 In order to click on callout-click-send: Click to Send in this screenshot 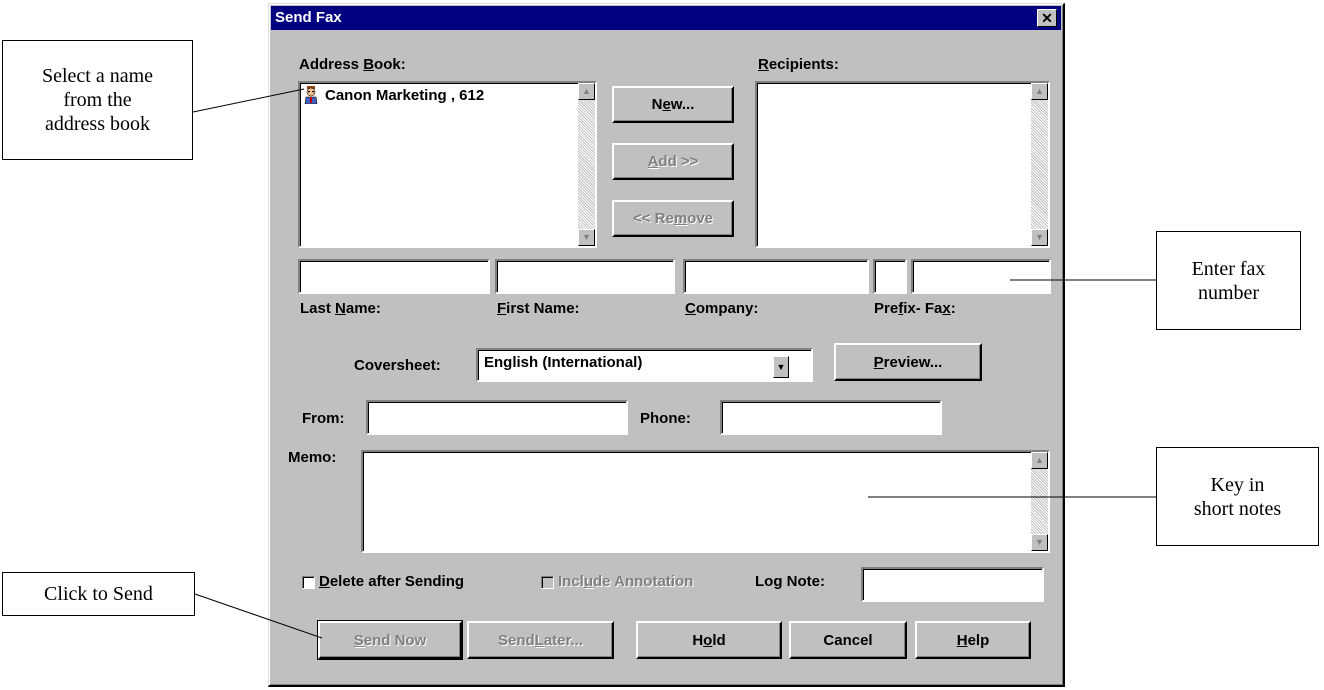, I will do `click(98, 594)`.